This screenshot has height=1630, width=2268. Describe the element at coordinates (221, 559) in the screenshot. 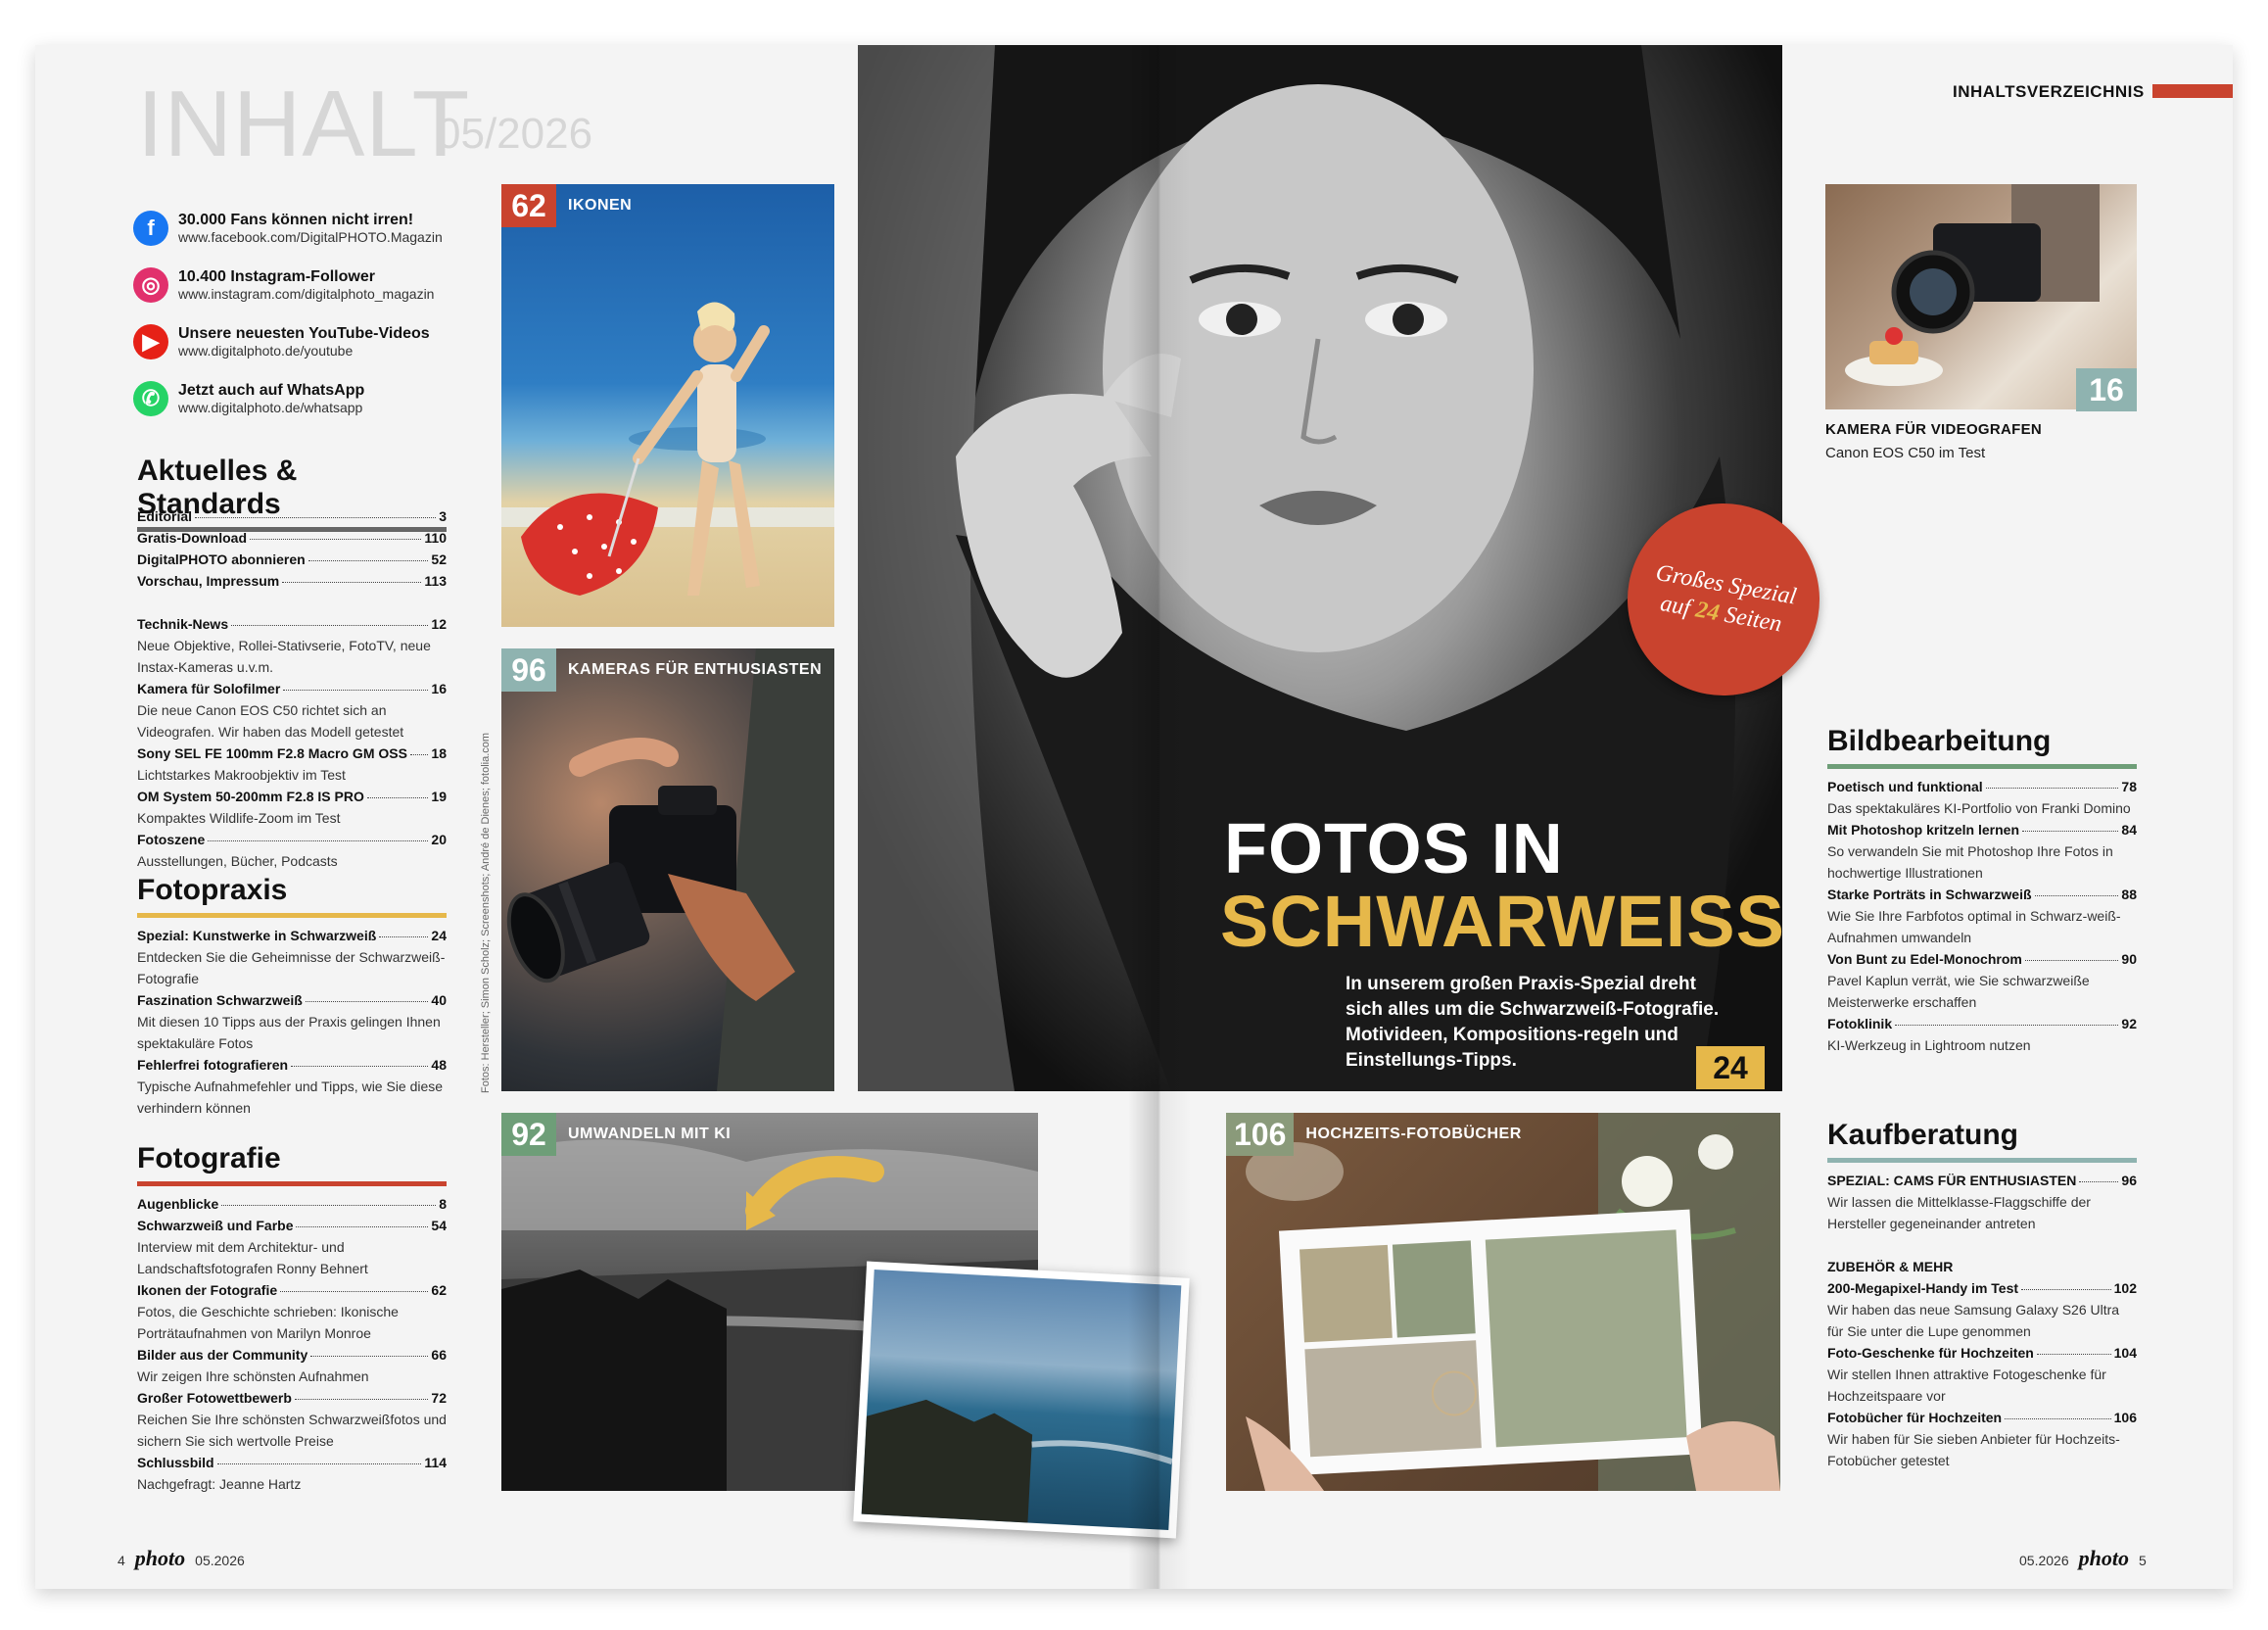

I see `toc-entry-title: DigitalPHOTO abonnieren` at that location.